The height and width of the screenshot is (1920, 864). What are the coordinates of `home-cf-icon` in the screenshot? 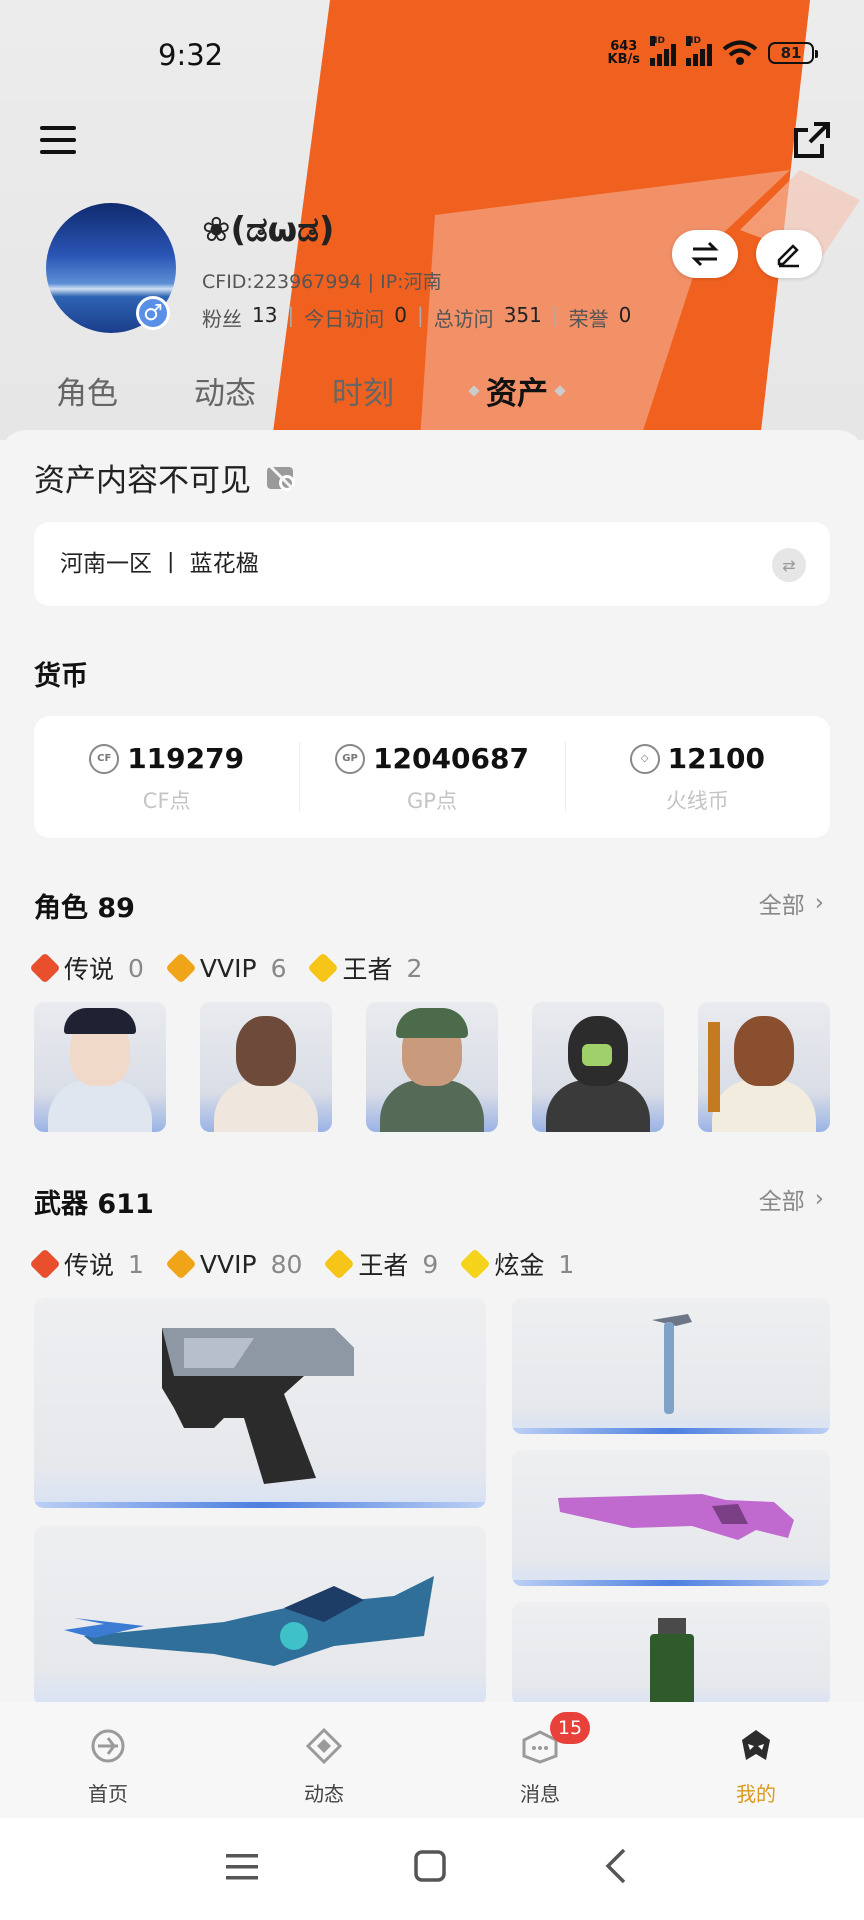 It's located at (108, 1746).